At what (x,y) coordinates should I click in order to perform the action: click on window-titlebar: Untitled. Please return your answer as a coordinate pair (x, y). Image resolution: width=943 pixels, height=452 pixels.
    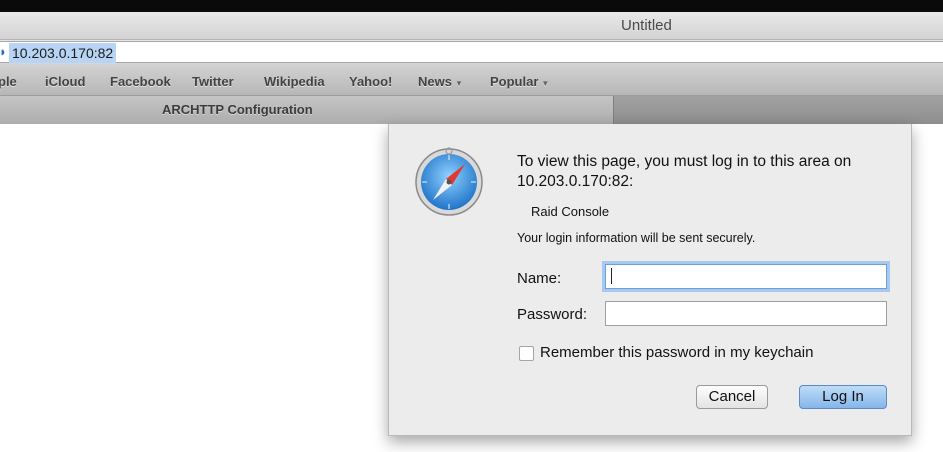
    Looking at the image, I should click on (471, 26).